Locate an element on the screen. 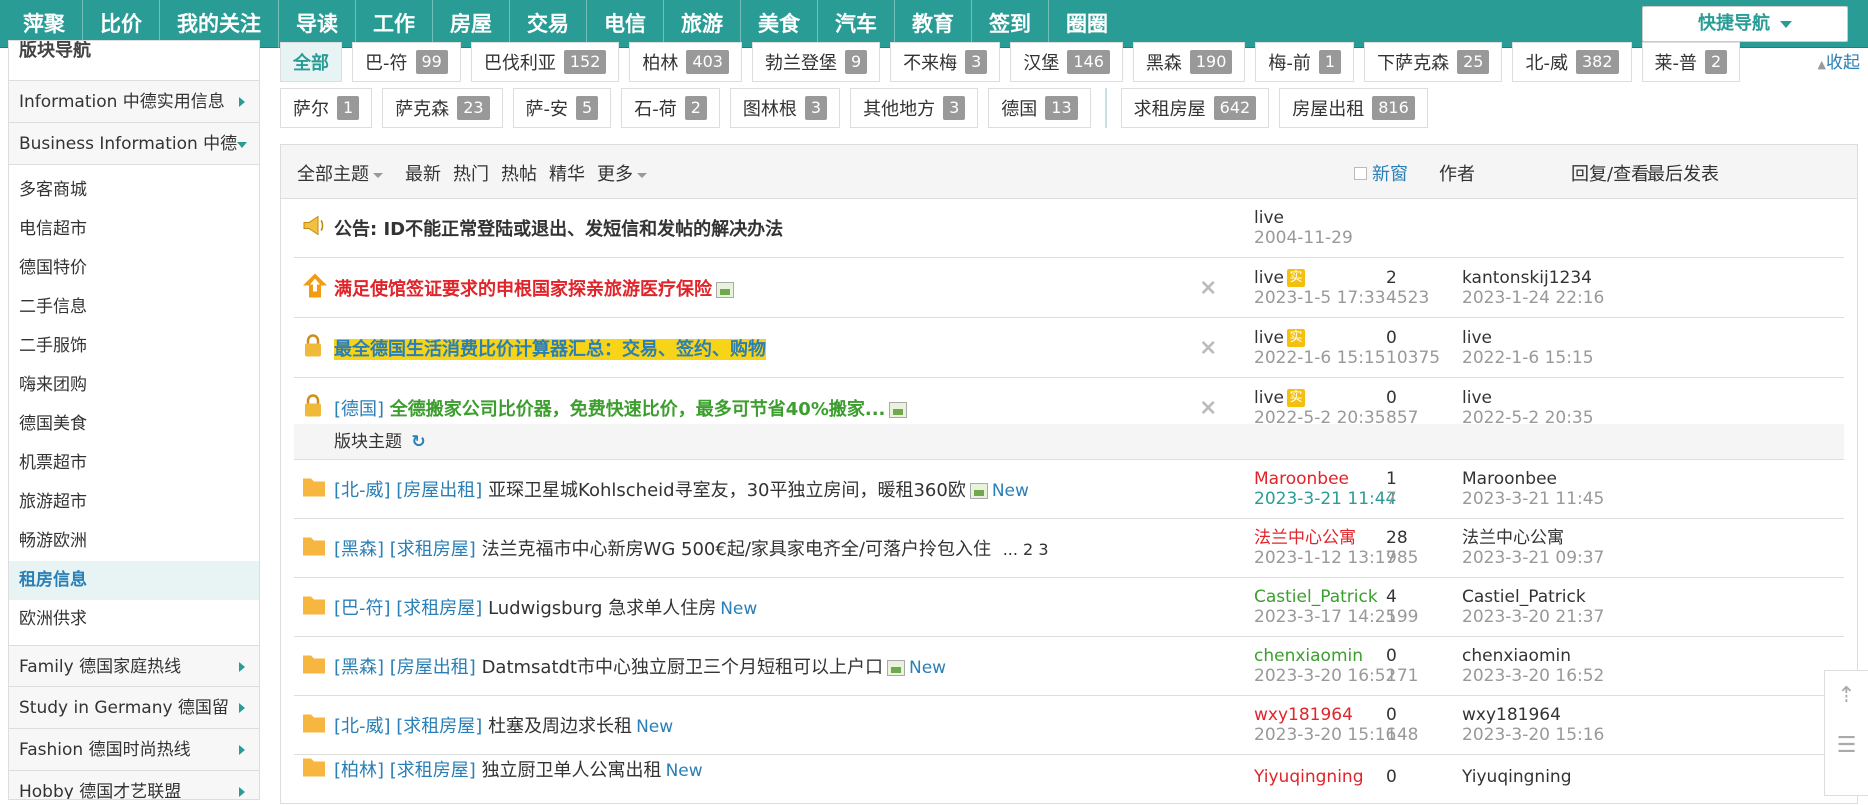  refresh-icon: ↻ is located at coordinates (418, 442).